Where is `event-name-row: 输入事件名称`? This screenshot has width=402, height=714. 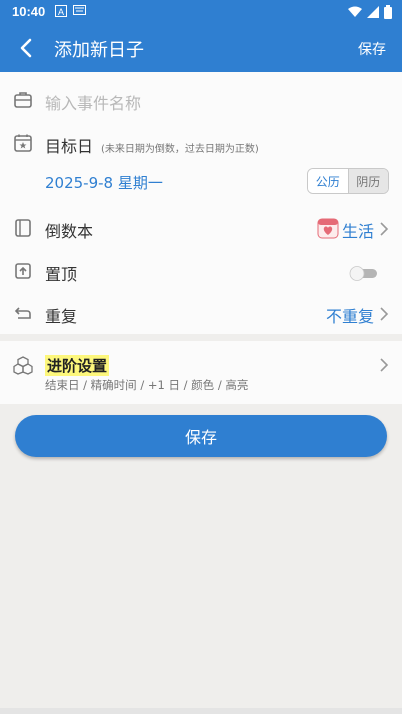 event-name-row: 输入事件名称 is located at coordinates (201, 100).